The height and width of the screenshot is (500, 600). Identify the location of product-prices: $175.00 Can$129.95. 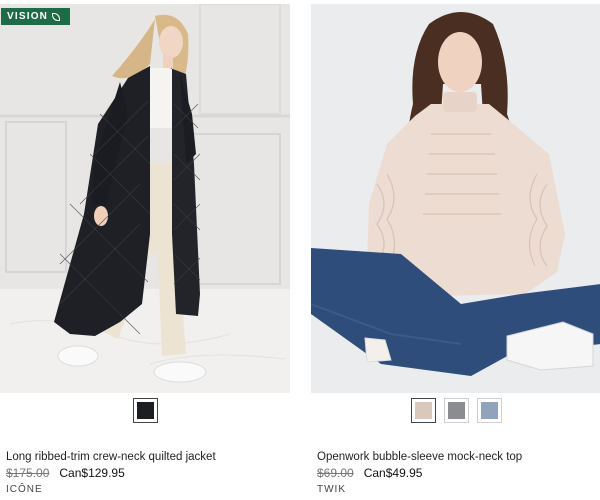
(65, 473).